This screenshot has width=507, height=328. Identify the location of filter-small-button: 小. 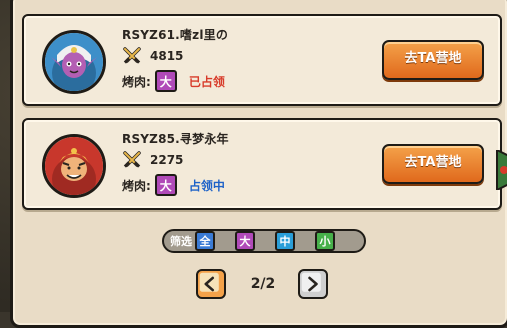
(325, 241).